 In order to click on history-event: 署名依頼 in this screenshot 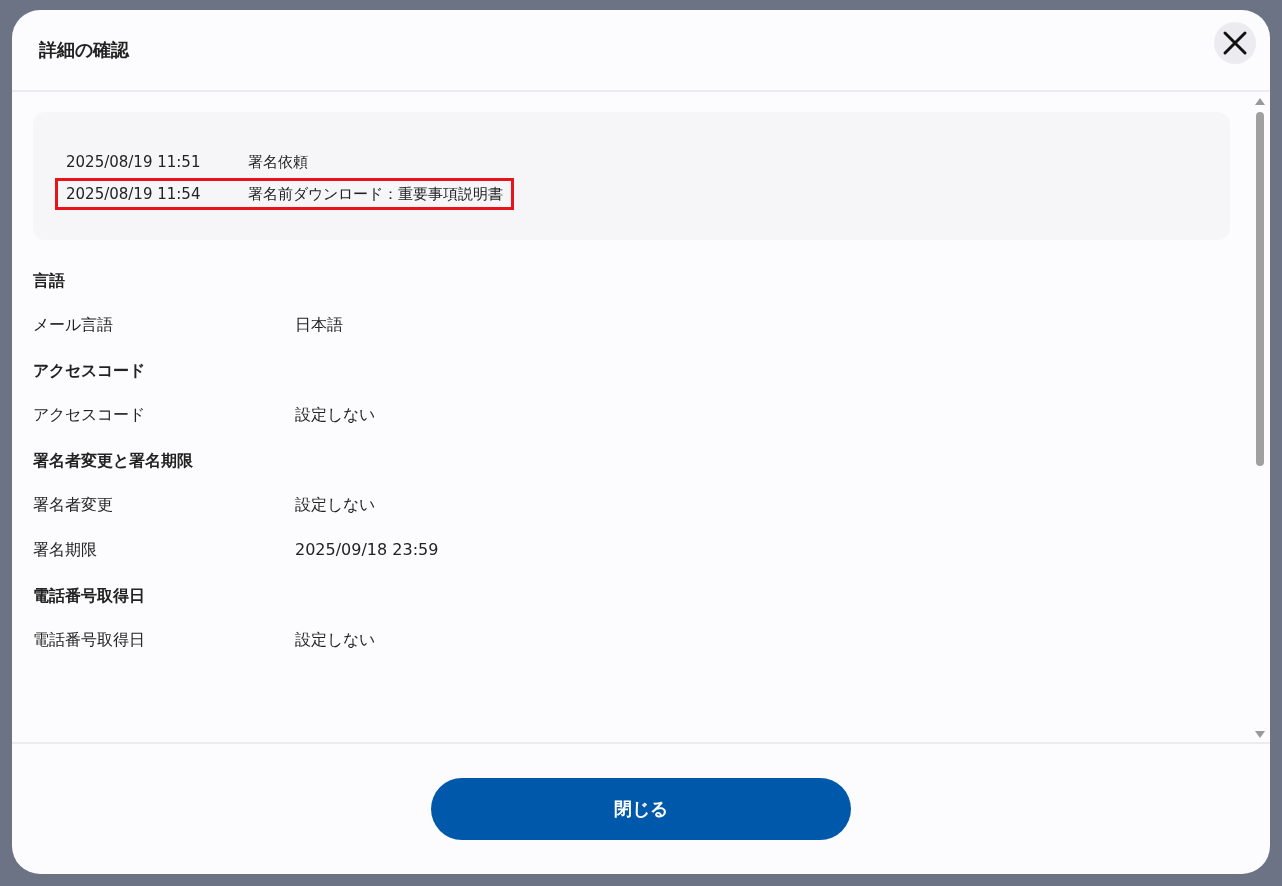, I will do `click(278, 162)`.